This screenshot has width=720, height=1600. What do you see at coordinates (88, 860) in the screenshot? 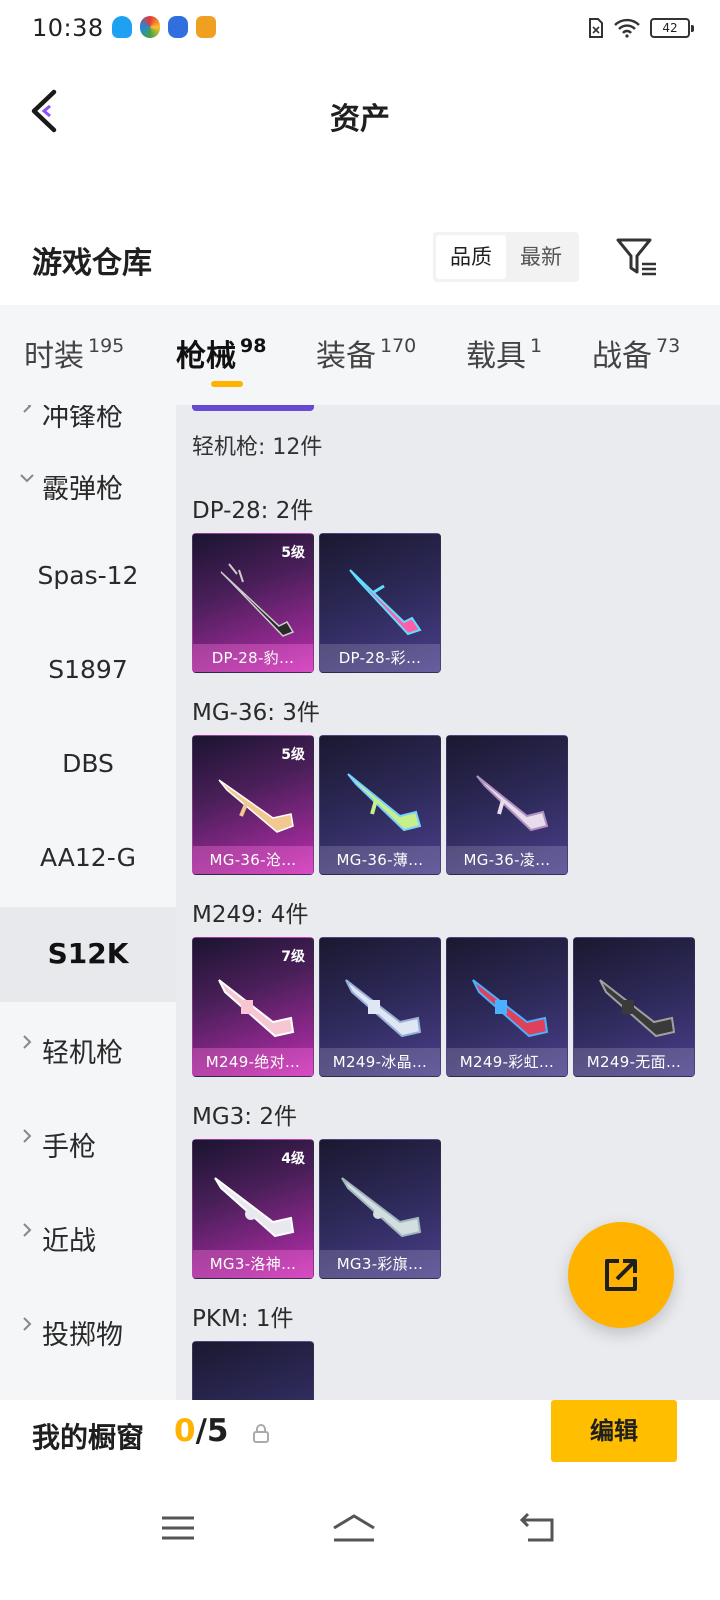
I see `sidebar-item-aa12g: AA12-G` at bounding box center [88, 860].